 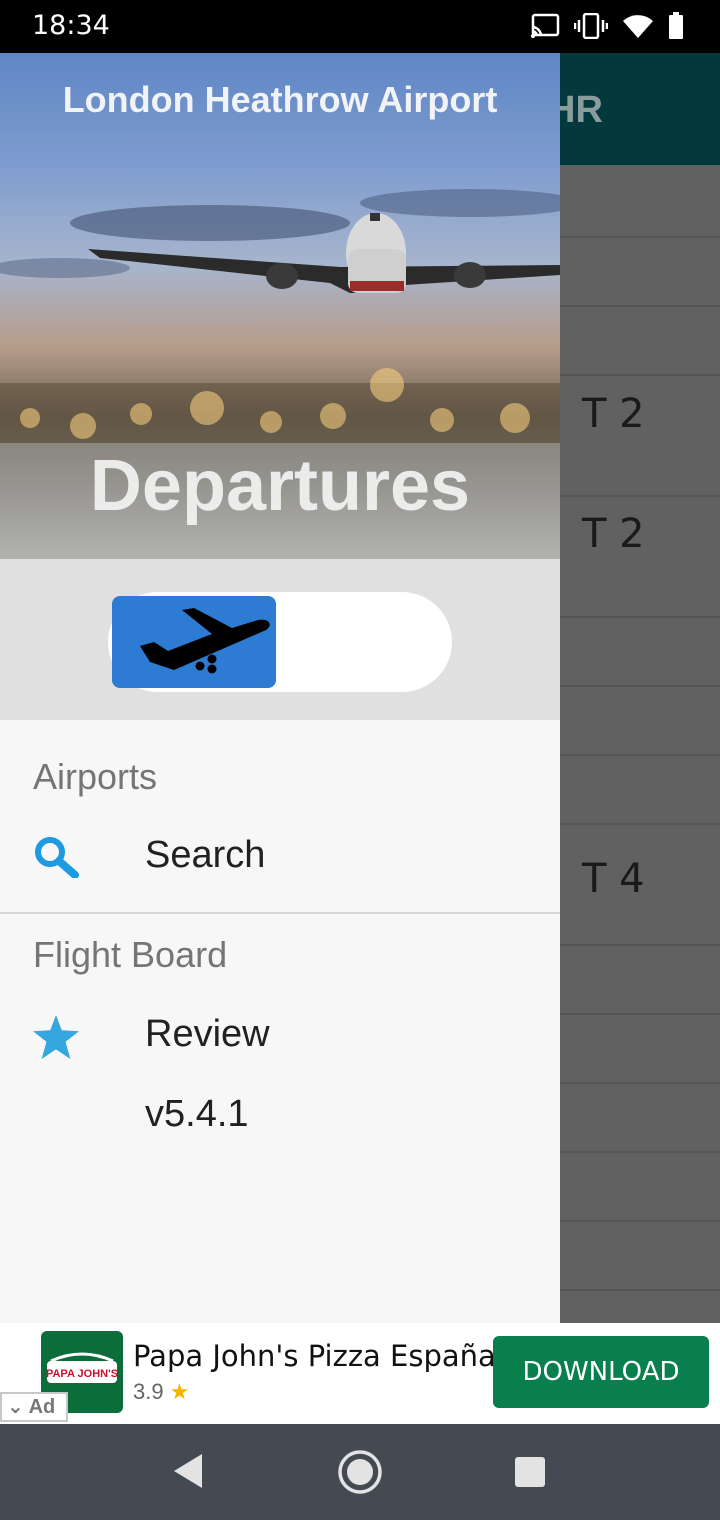 I want to click on chevron-down-icon: ⌄, so click(x=15, y=1407).